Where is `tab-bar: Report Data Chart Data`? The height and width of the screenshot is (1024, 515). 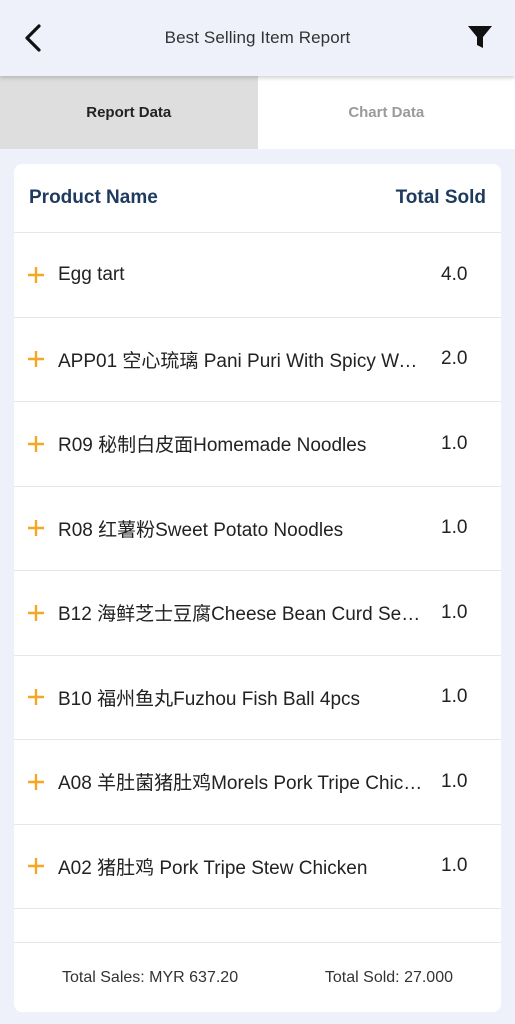 tab-bar: Report Data Chart Data is located at coordinates (257, 112).